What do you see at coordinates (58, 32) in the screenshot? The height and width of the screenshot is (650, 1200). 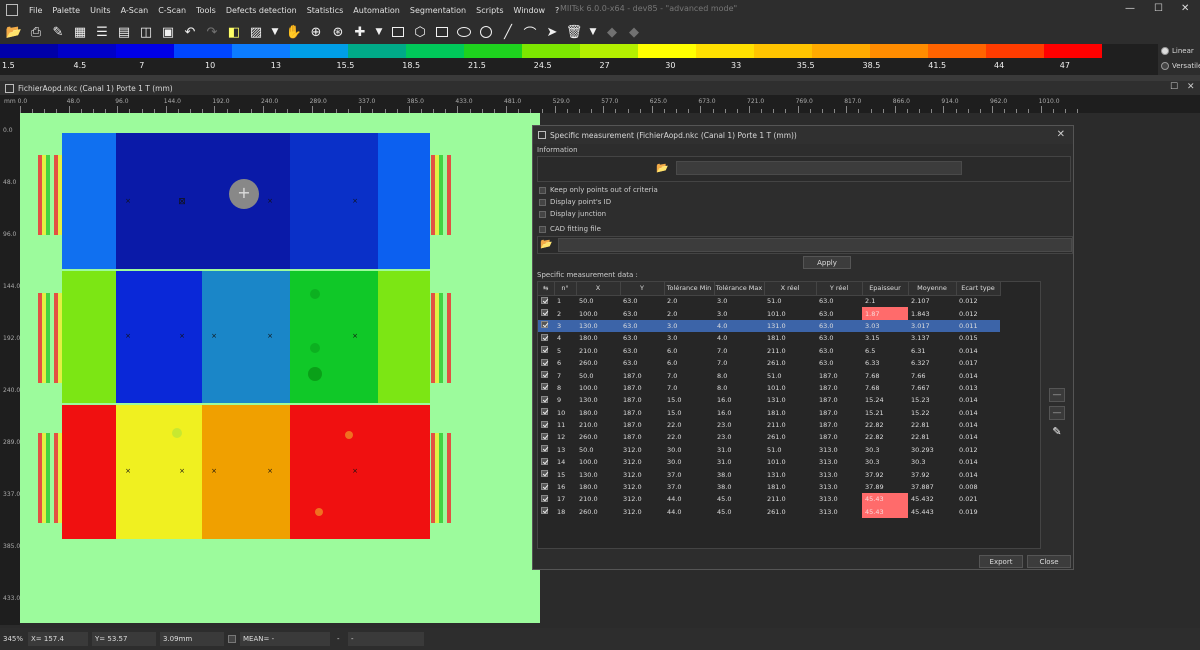 I see `edit-document-icon: ✎` at bounding box center [58, 32].